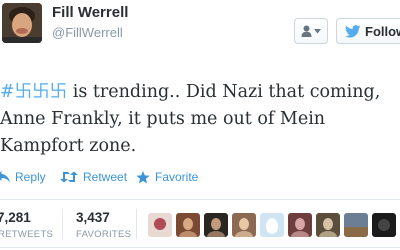 The width and height of the screenshot is (400, 250). I want to click on reply-label: Reply, so click(30, 177).